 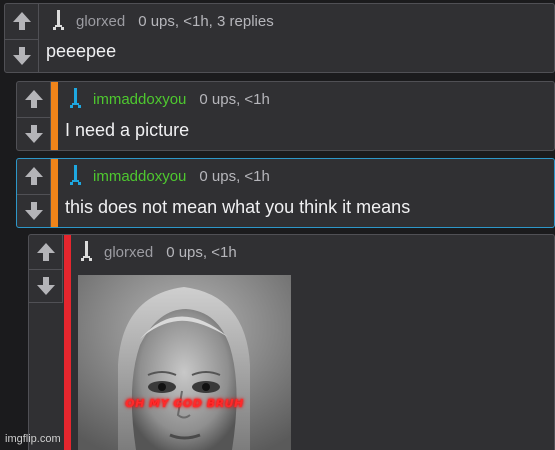 I want to click on comment-image: OH MY GOD BRUH, so click(x=184, y=362).